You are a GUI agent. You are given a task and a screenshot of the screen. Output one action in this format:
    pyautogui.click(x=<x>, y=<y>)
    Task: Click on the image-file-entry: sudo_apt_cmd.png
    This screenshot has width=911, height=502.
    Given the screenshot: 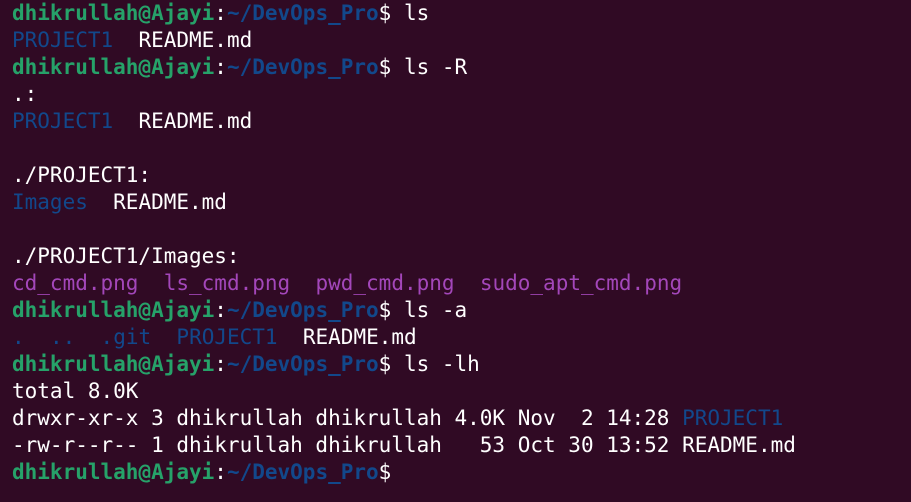 What is the action you would take?
    pyautogui.click(x=581, y=283)
    